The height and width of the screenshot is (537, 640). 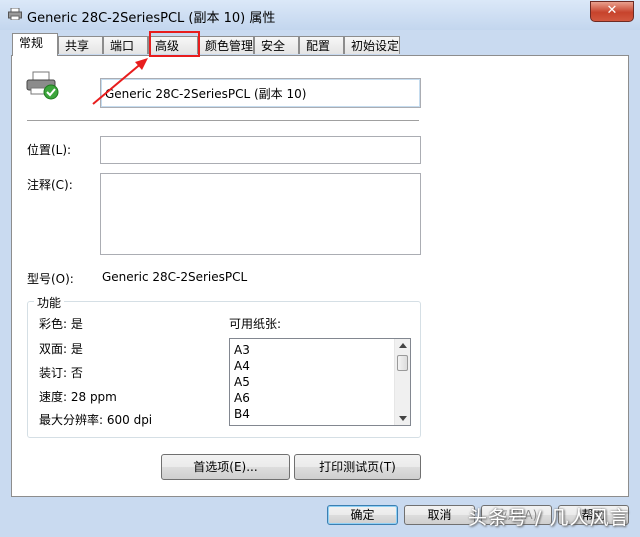 What do you see at coordinates (120, 81) in the screenshot?
I see `annotation-arrow` at bounding box center [120, 81].